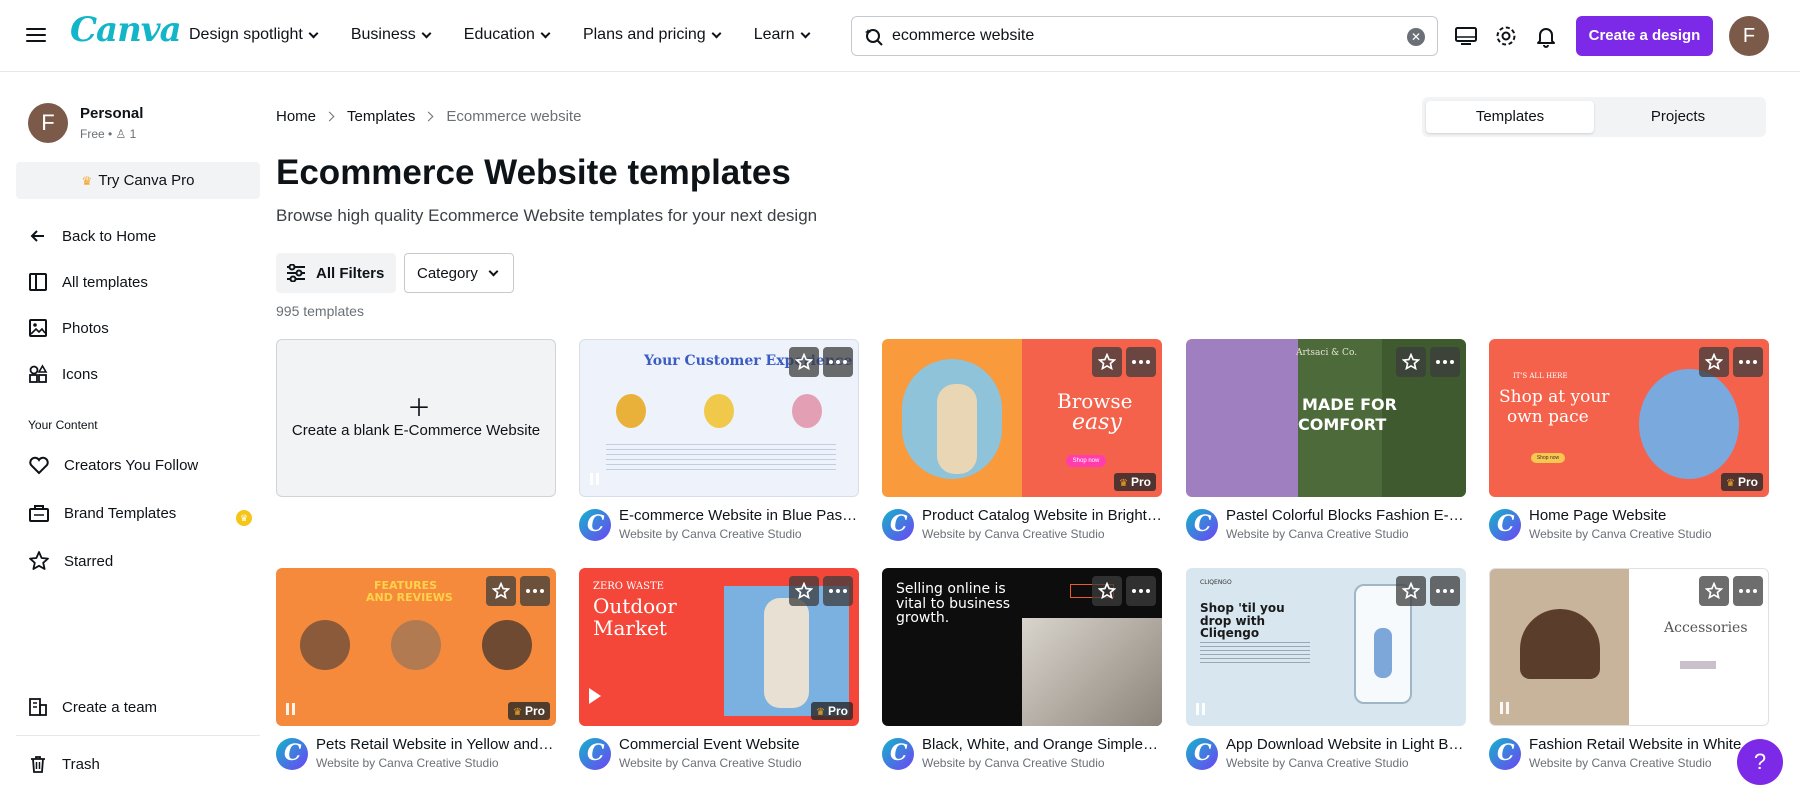  What do you see at coordinates (459, 273) in the screenshot?
I see `category-dropdown: Category` at bounding box center [459, 273].